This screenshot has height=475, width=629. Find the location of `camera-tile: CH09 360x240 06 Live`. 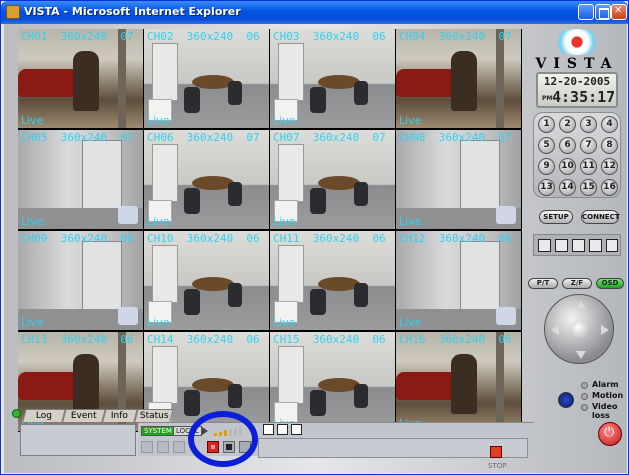

camera-tile: CH09 360x240 06 Live is located at coordinates (80, 280).